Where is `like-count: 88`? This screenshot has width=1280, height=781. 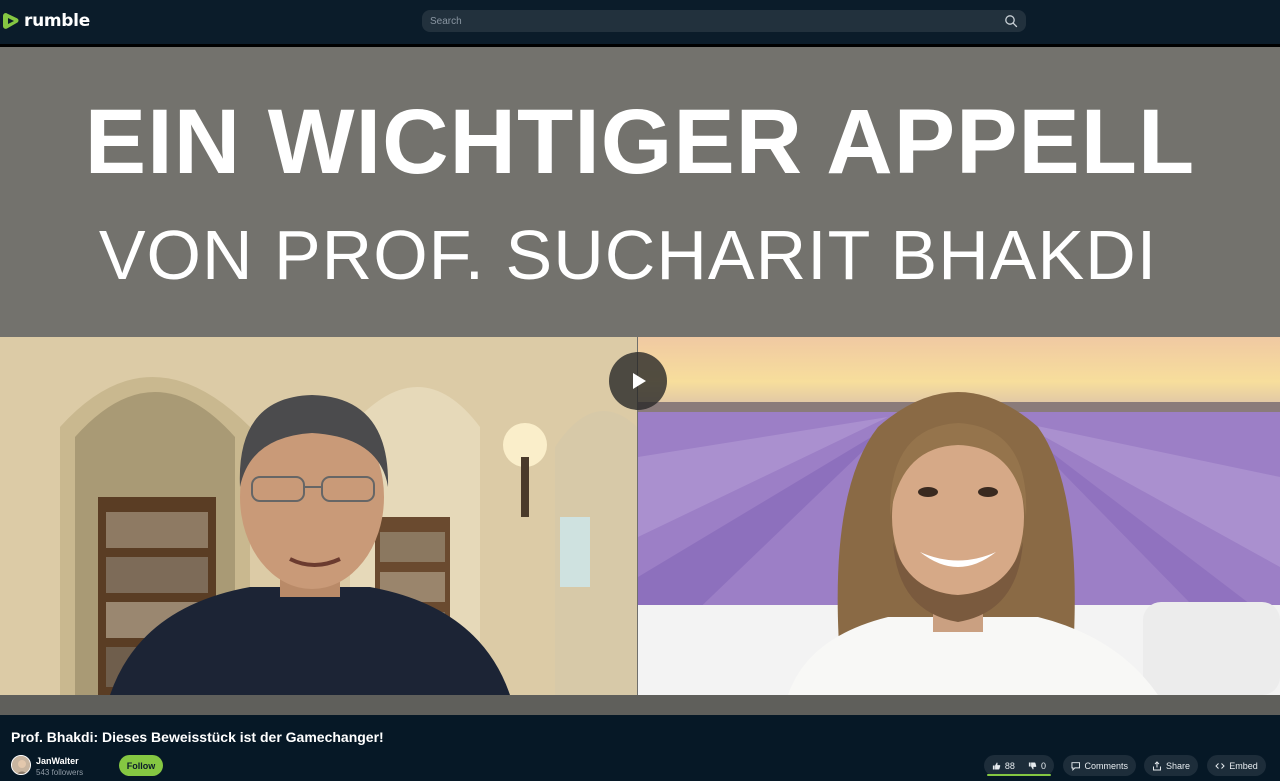 like-count: 88 is located at coordinates (1009, 765).